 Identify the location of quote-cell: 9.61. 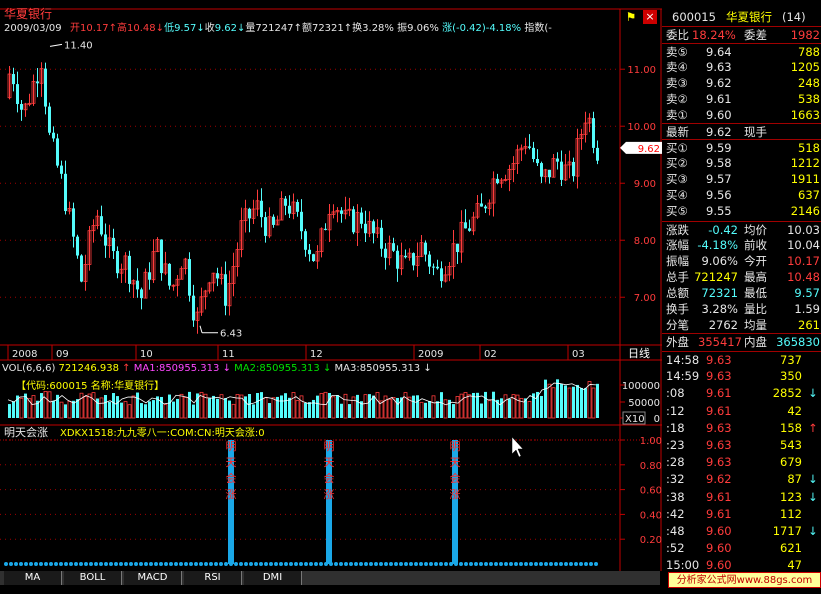
(719, 496).